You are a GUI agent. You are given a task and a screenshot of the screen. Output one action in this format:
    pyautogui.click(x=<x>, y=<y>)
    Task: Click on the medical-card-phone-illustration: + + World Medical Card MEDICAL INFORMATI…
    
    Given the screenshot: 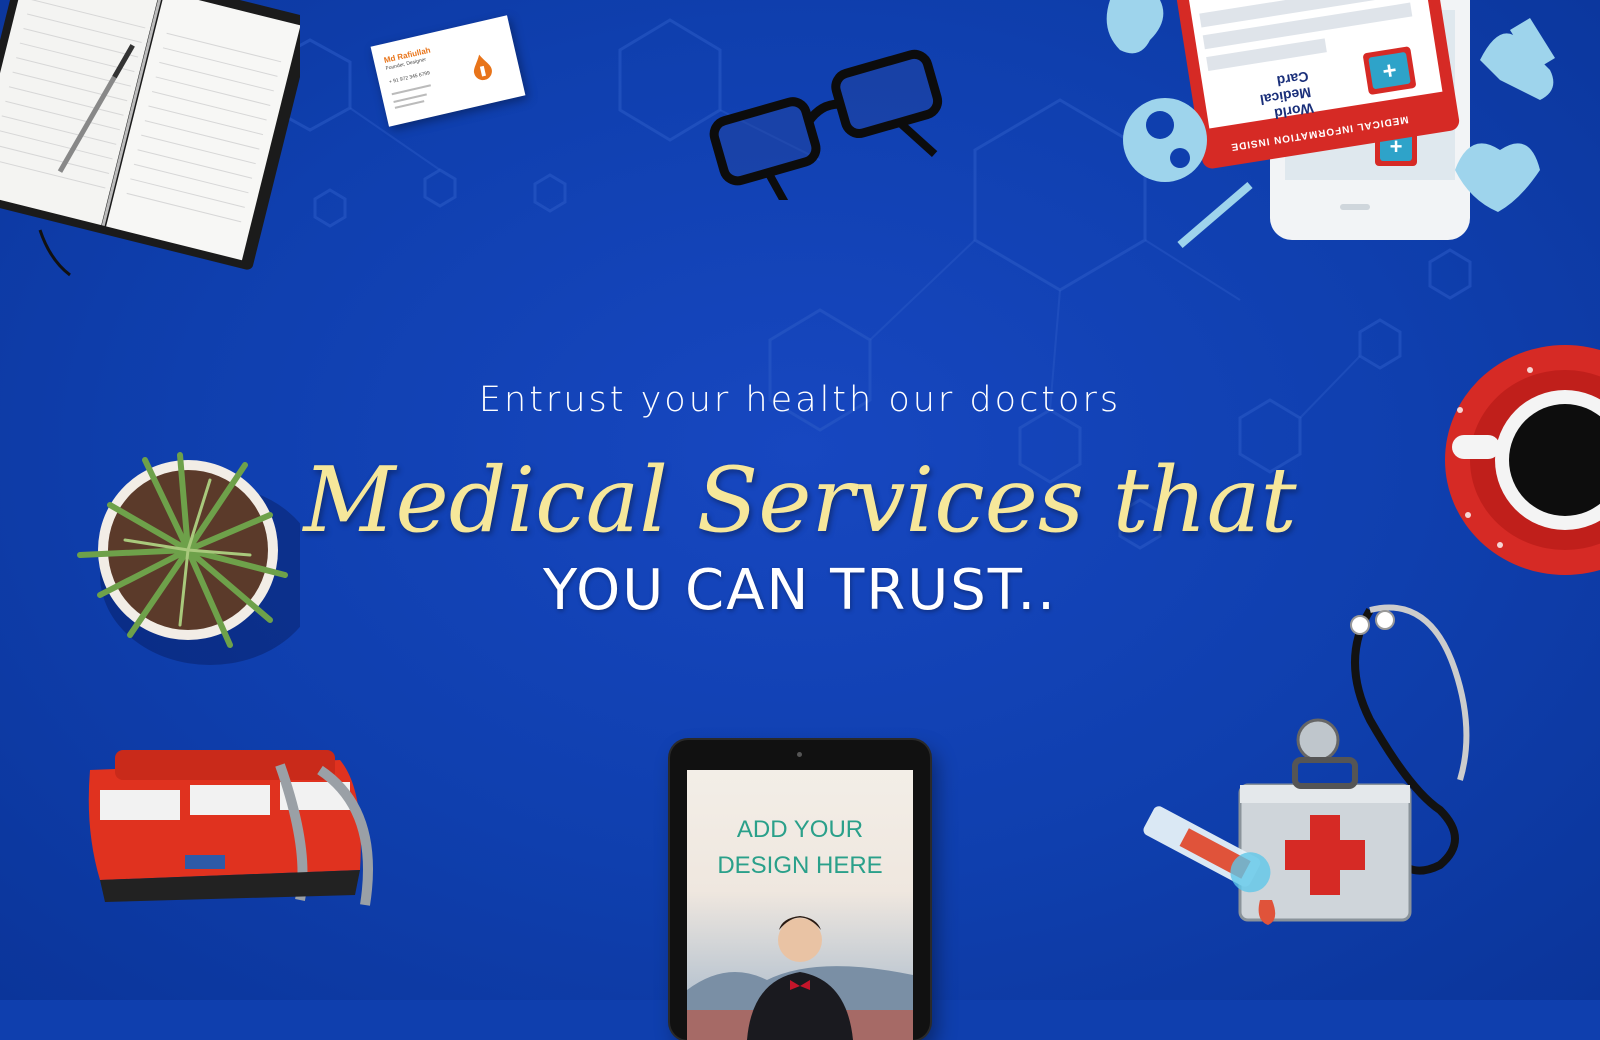 What is the action you would take?
    pyautogui.click(x=1330, y=124)
    